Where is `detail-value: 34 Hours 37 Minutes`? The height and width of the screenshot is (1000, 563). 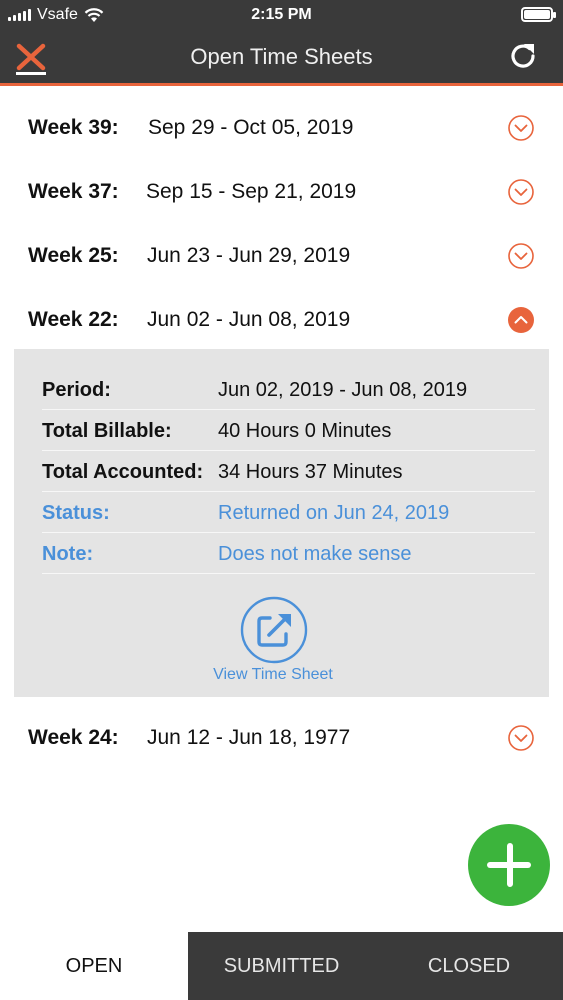 detail-value: 34 Hours 37 Minutes is located at coordinates (310, 472).